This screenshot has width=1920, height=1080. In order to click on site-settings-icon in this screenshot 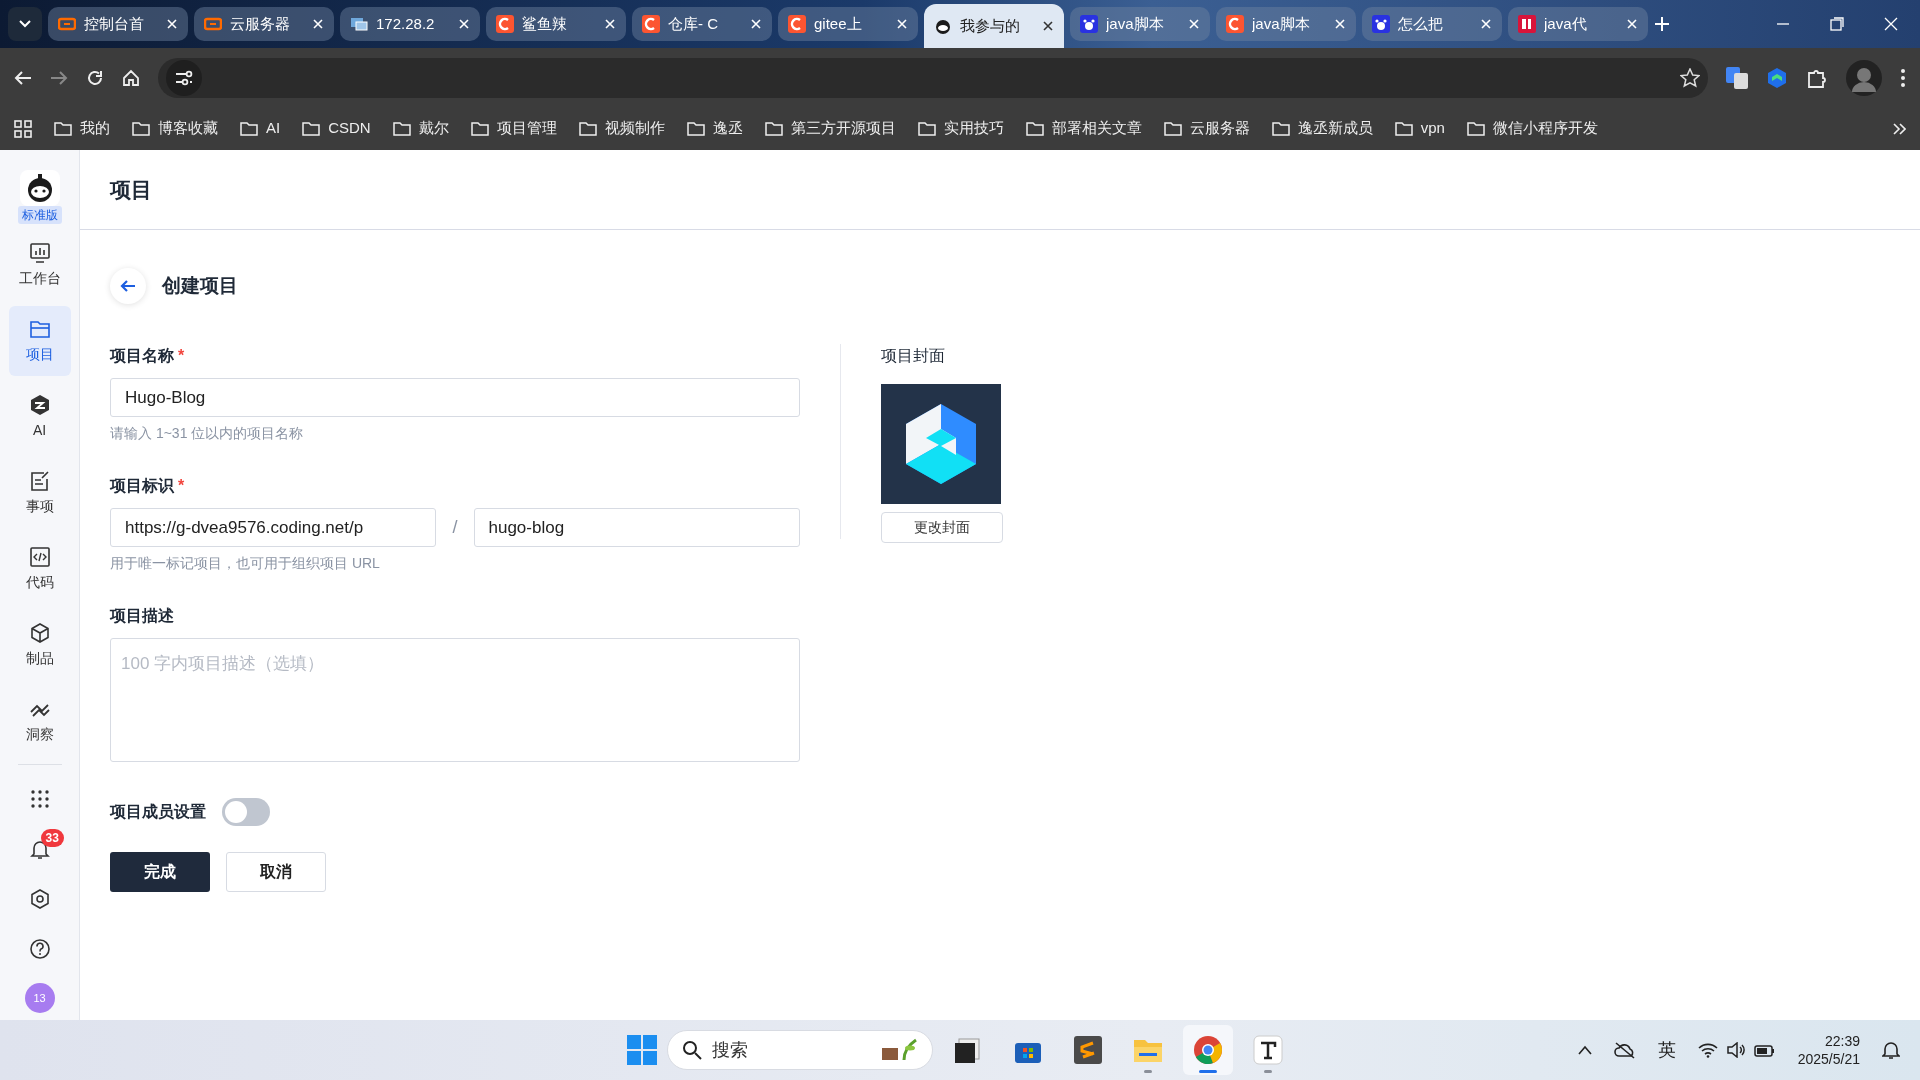, I will do `click(184, 77)`.